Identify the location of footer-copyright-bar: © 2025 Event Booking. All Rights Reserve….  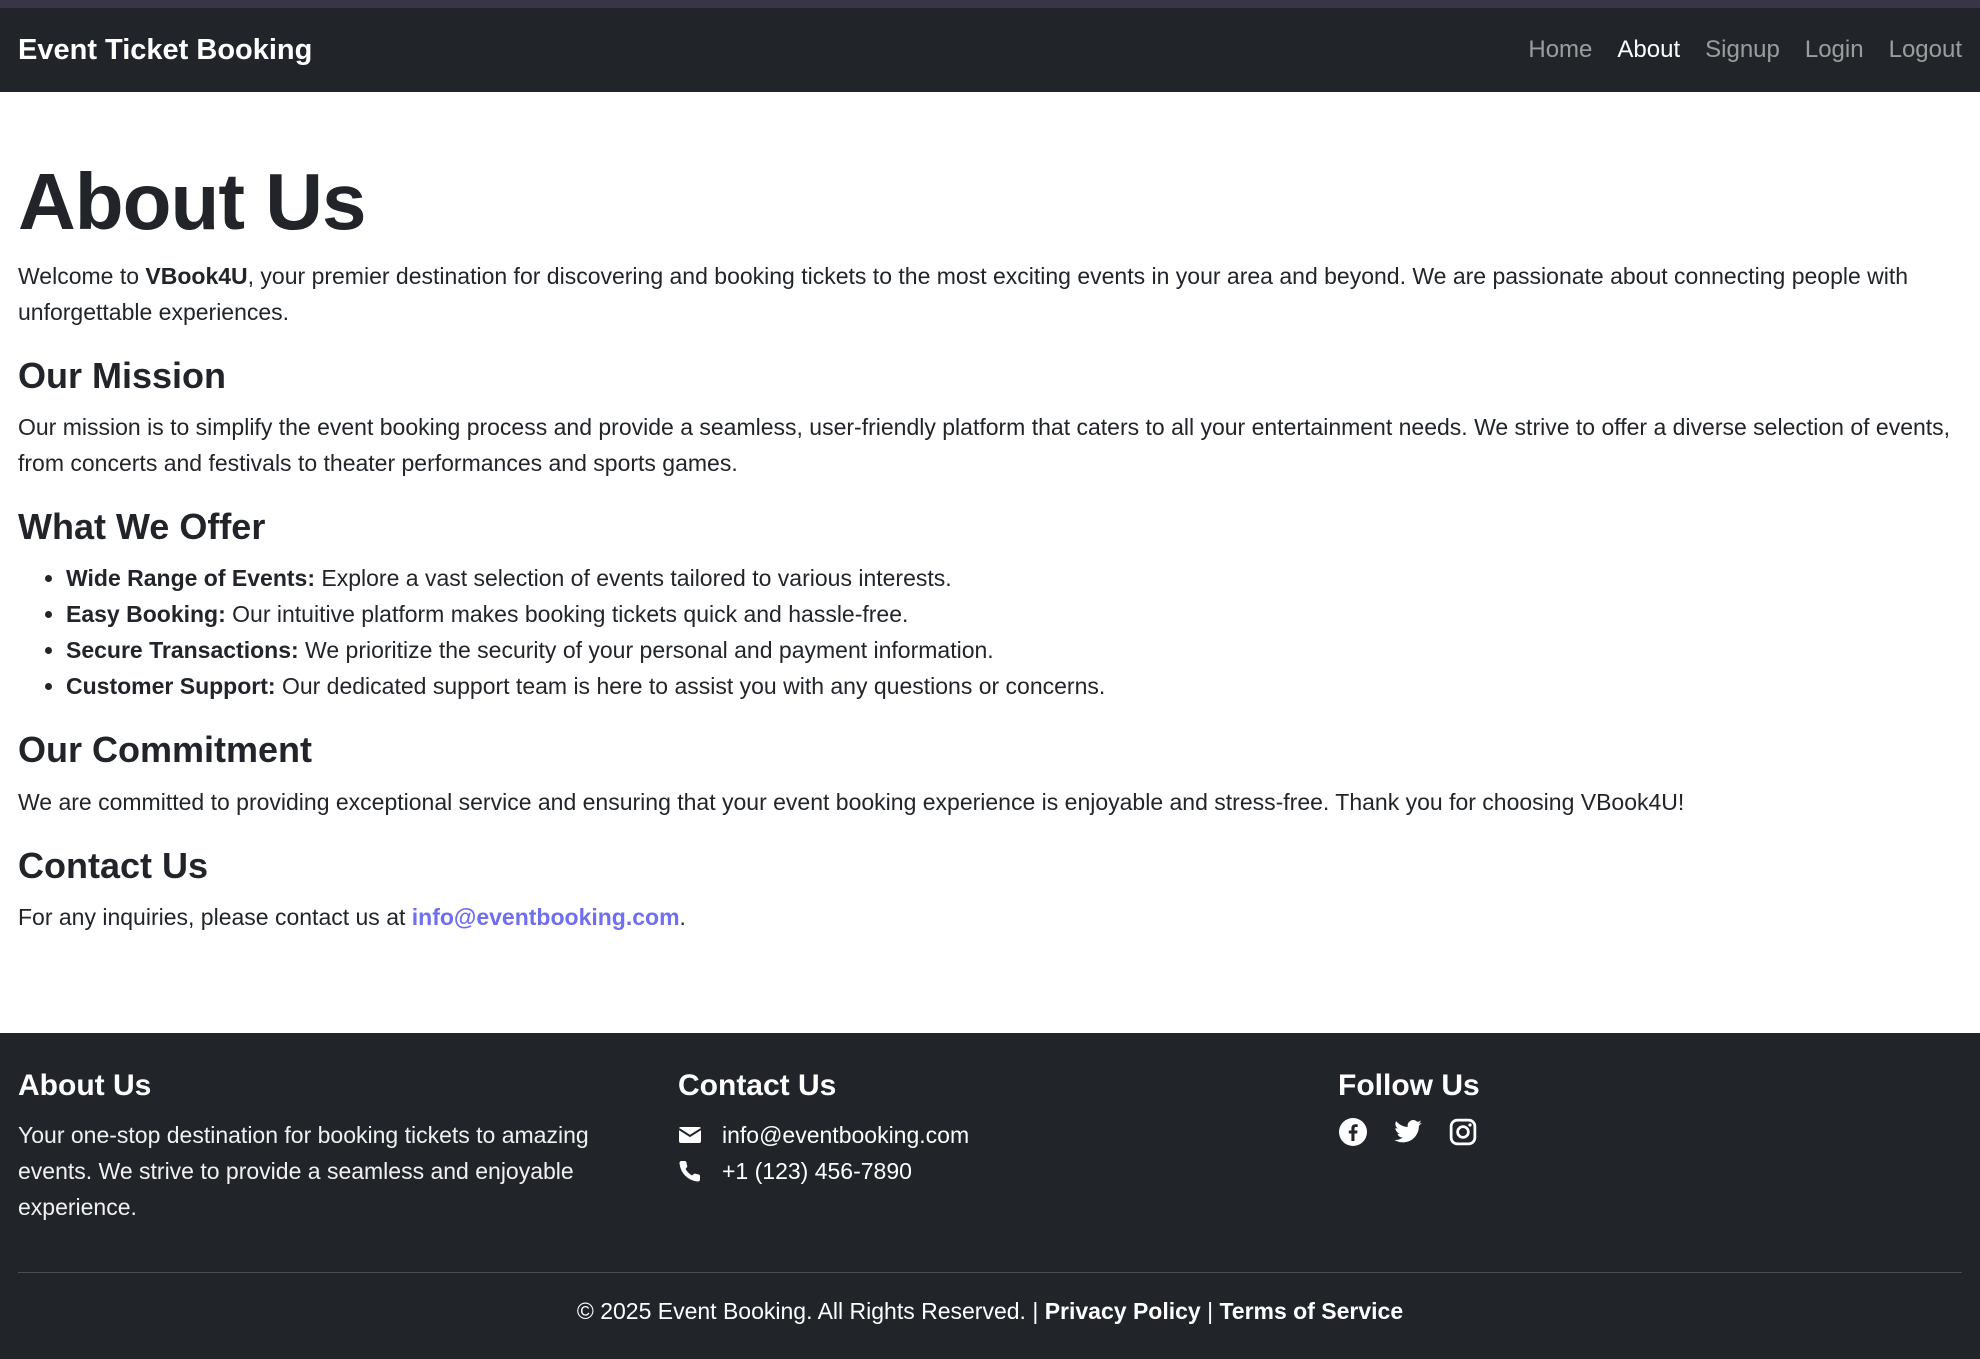
(990, 1311).